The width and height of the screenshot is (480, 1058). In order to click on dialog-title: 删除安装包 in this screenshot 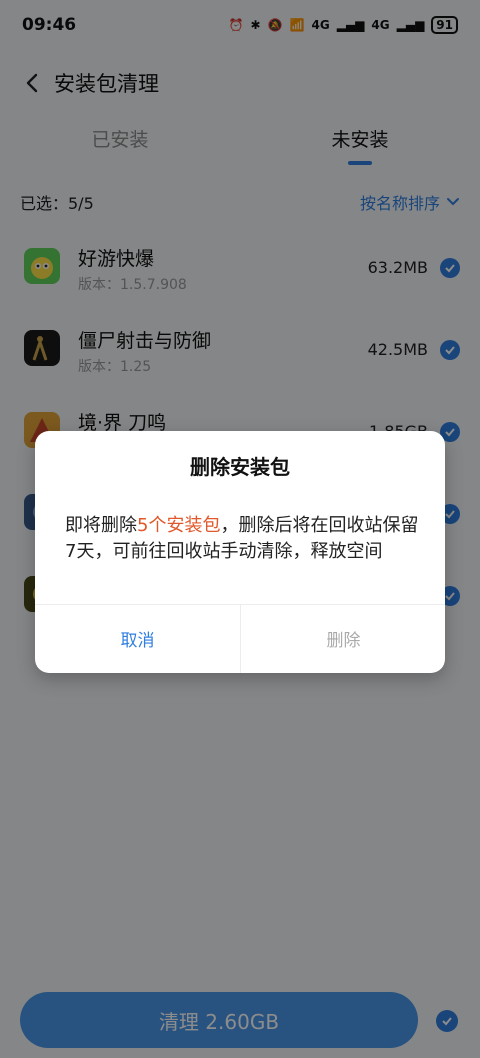, I will do `click(240, 467)`.